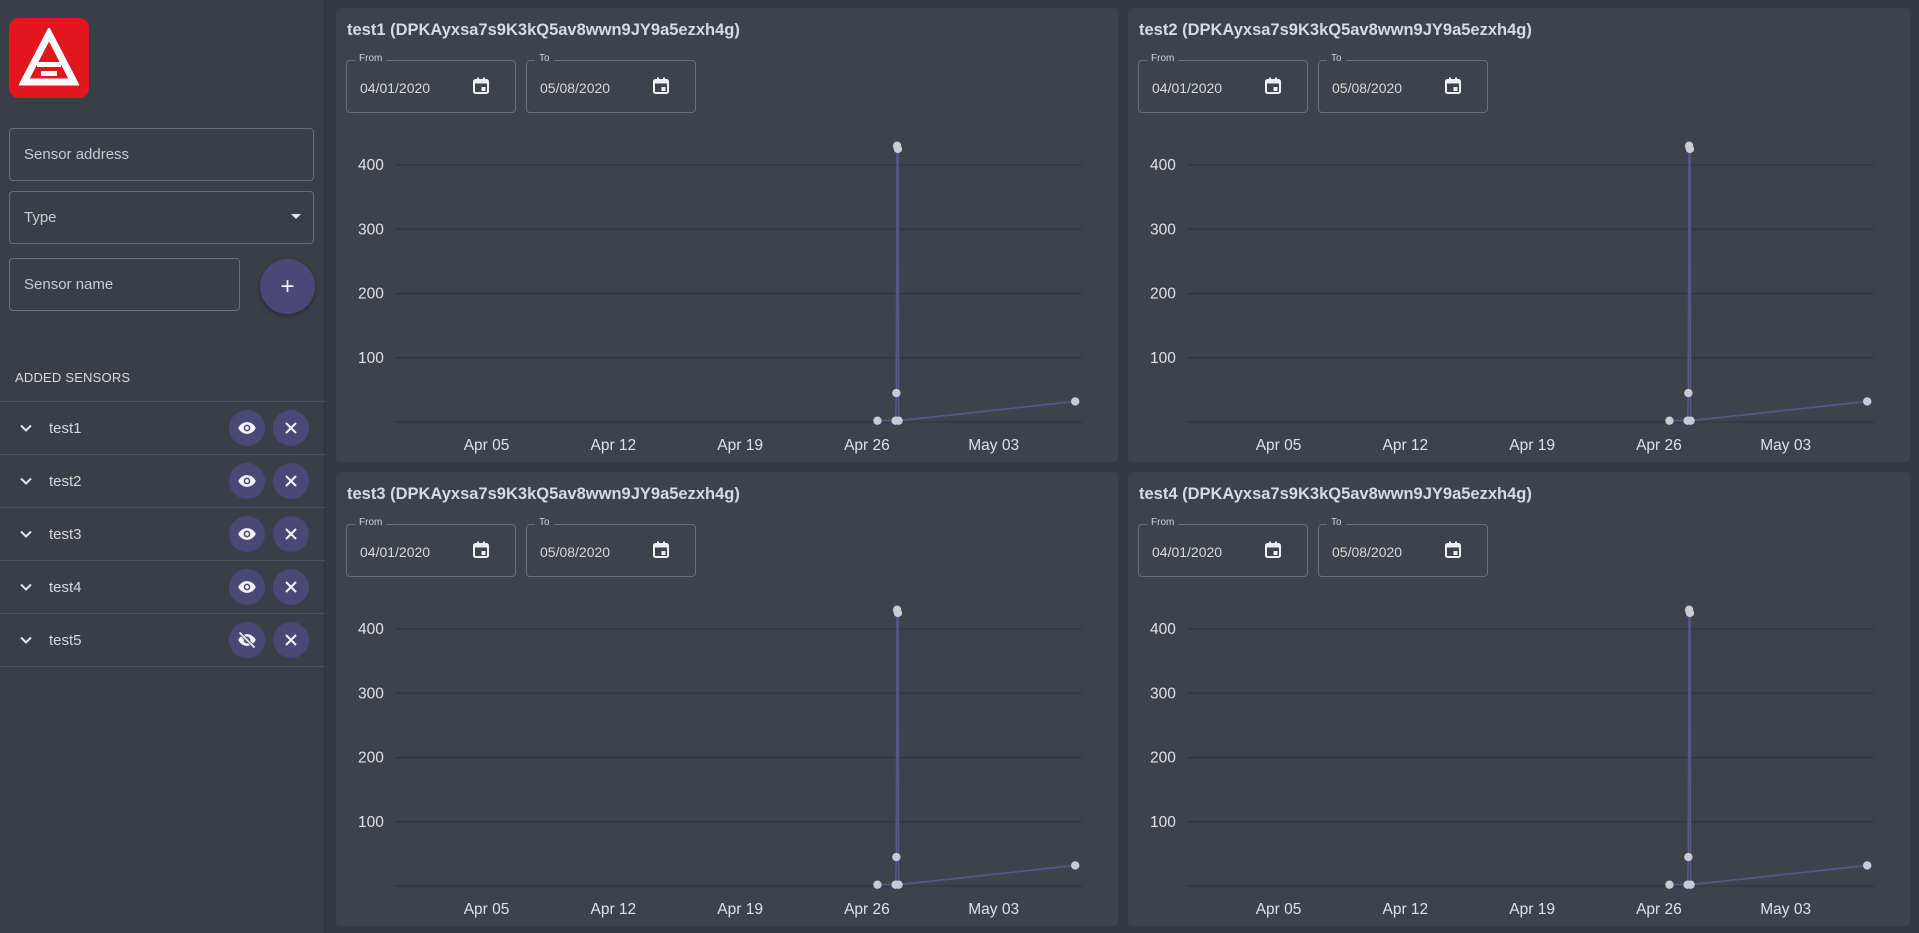 This screenshot has height=933, width=1919. What do you see at coordinates (162, 428) in the screenshot?
I see `sensor-row: test1` at bounding box center [162, 428].